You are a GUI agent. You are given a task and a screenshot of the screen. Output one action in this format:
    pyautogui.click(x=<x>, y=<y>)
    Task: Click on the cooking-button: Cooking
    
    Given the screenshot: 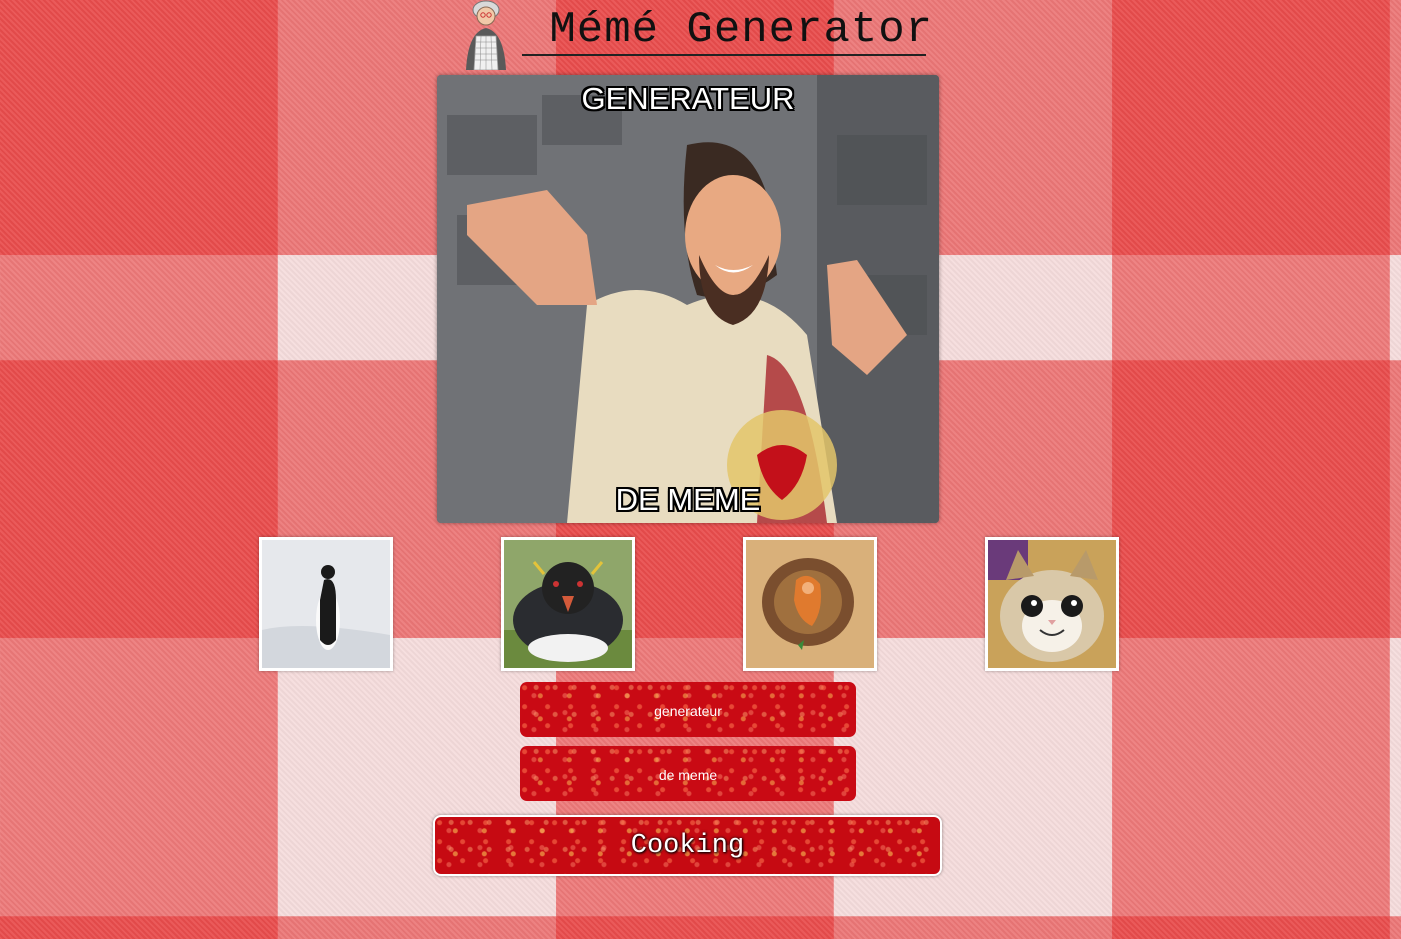 What is the action you would take?
    pyautogui.click(x=687, y=845)
    